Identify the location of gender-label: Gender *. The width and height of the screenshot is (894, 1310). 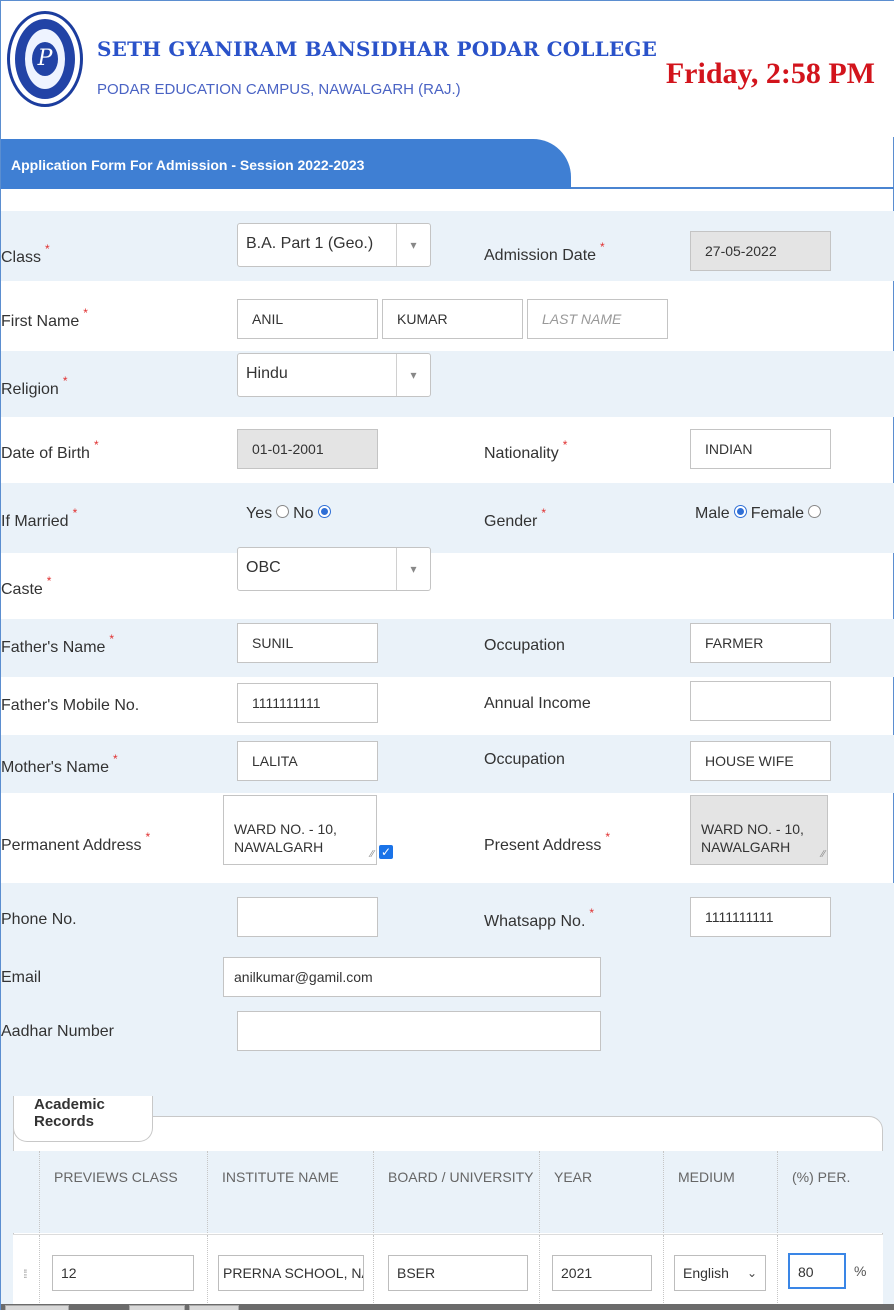
(515, 518).